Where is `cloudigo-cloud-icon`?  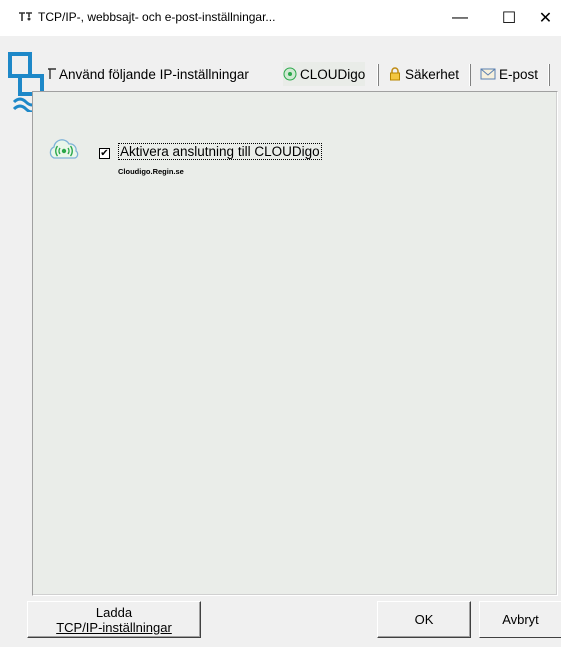 cloudigo-cloud-icon is located at coordinates (64, 149).